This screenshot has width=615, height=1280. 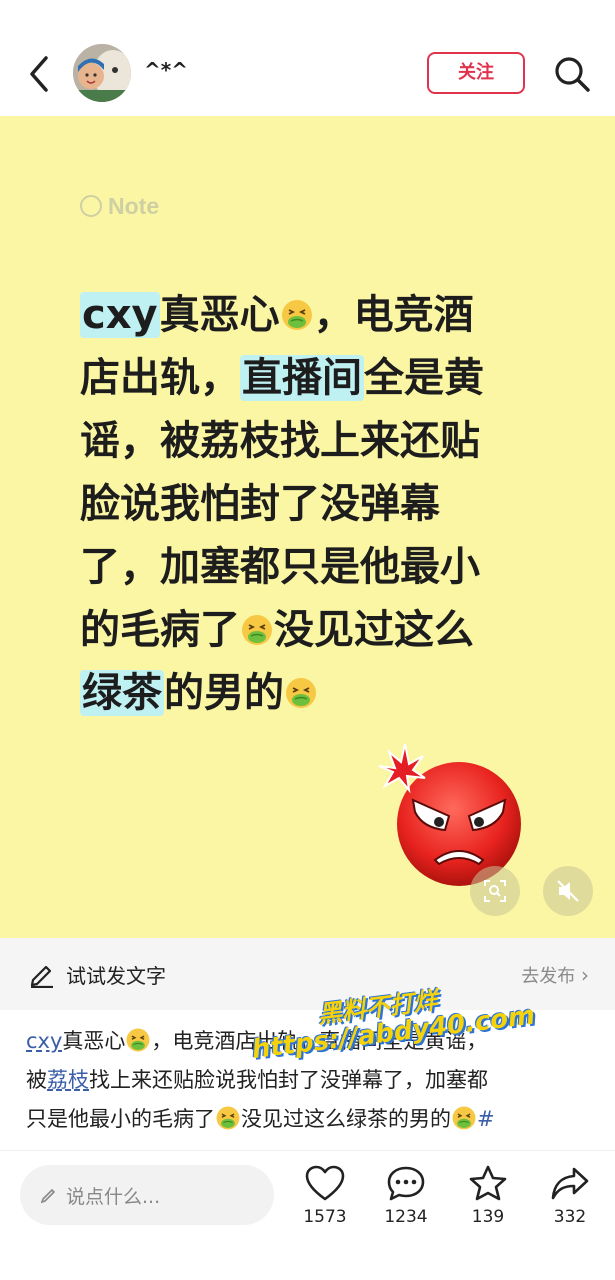 What do you see at coordinates (406, 1183) in the screenshot?
I see `comment-bubble-icon` at bounding box center [406, 1183].